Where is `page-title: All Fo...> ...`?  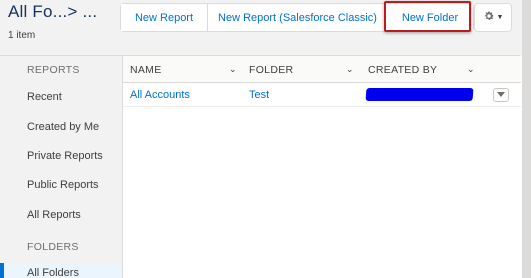 page-title: All Fo...> ... is located at coordinates (52, 12).